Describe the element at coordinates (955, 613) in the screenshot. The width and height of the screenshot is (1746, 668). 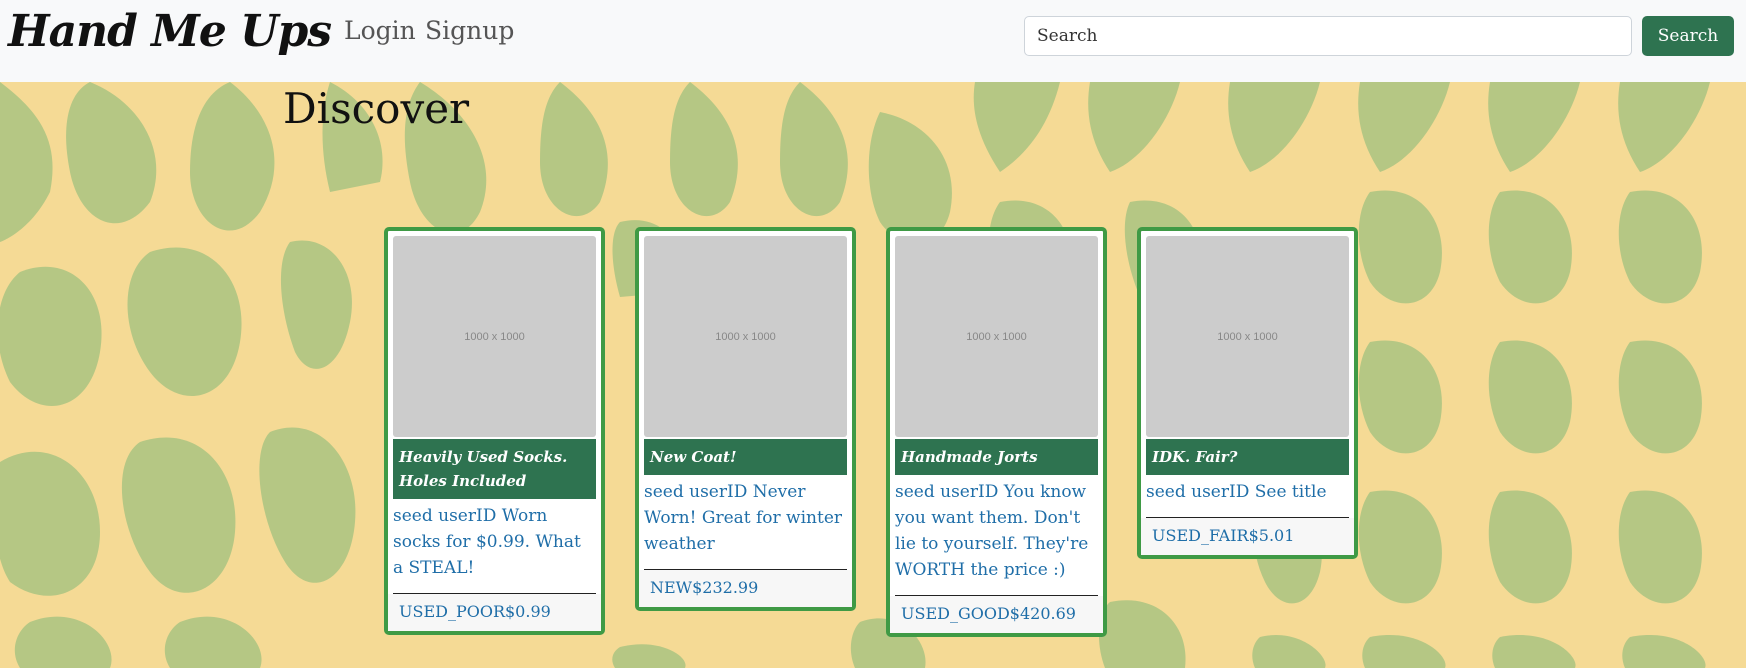
I see `listing-condition: USED_GOOD` at that location.